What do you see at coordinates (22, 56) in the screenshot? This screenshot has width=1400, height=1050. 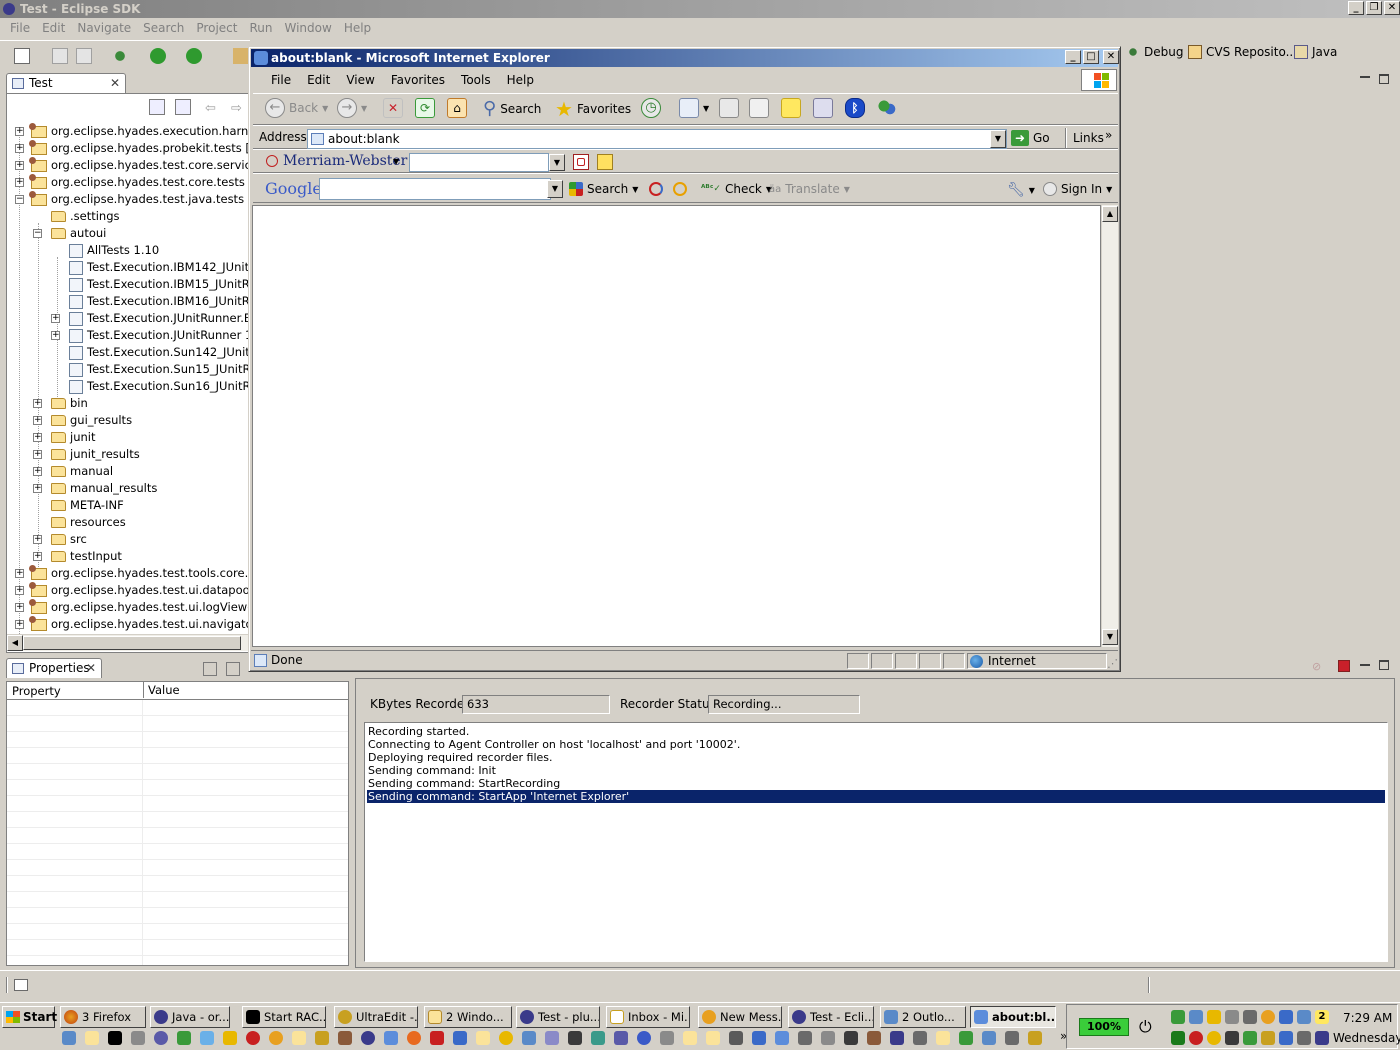 I see `new-icon` at bounding box center [22, 56].